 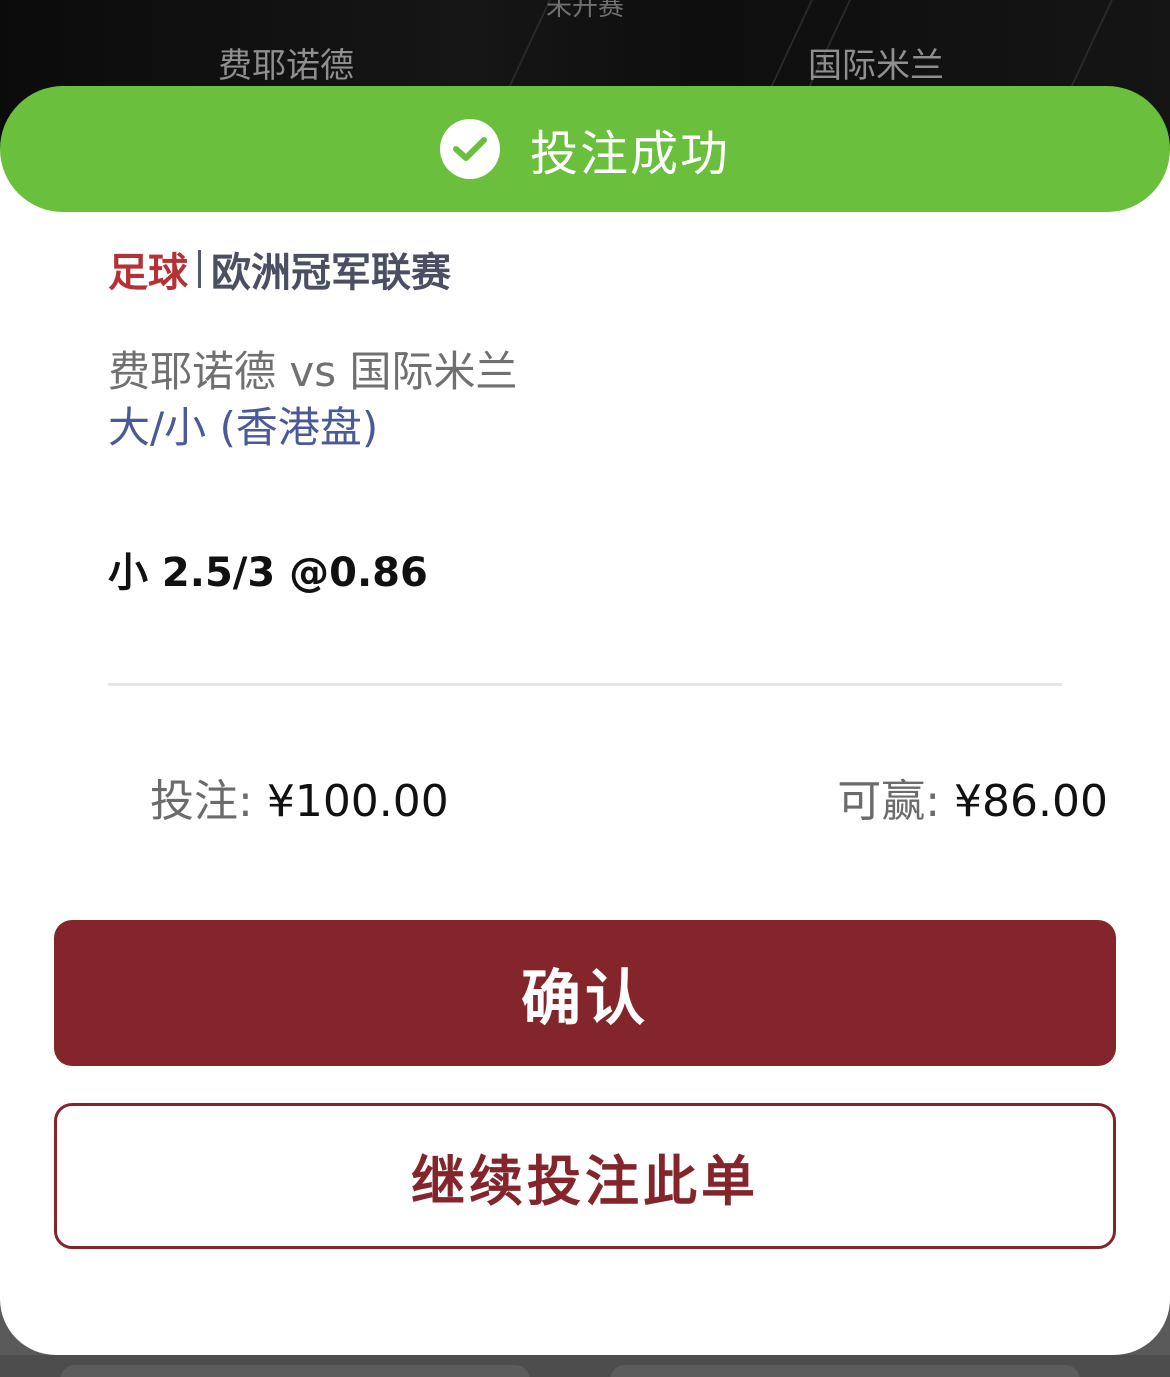 I want to click on win-label: 可赢:, so click(x=889, y=801).